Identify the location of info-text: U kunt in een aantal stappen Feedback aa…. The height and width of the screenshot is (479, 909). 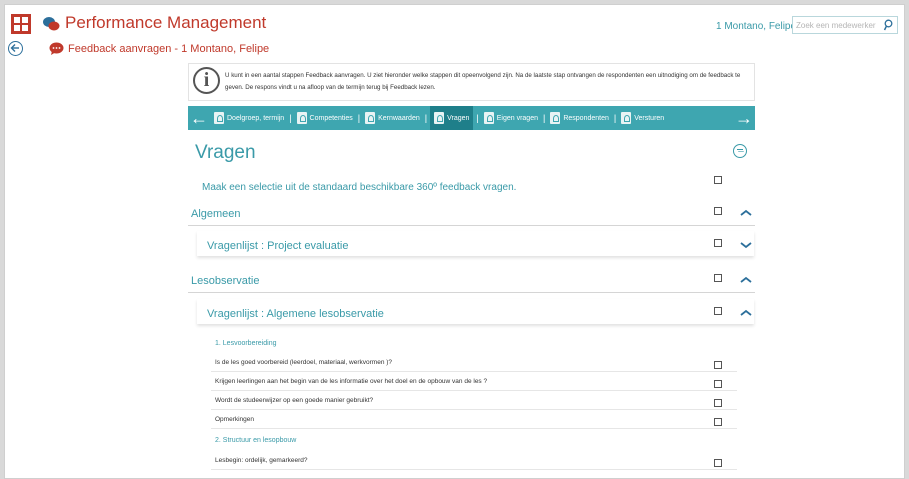
(483, 81).